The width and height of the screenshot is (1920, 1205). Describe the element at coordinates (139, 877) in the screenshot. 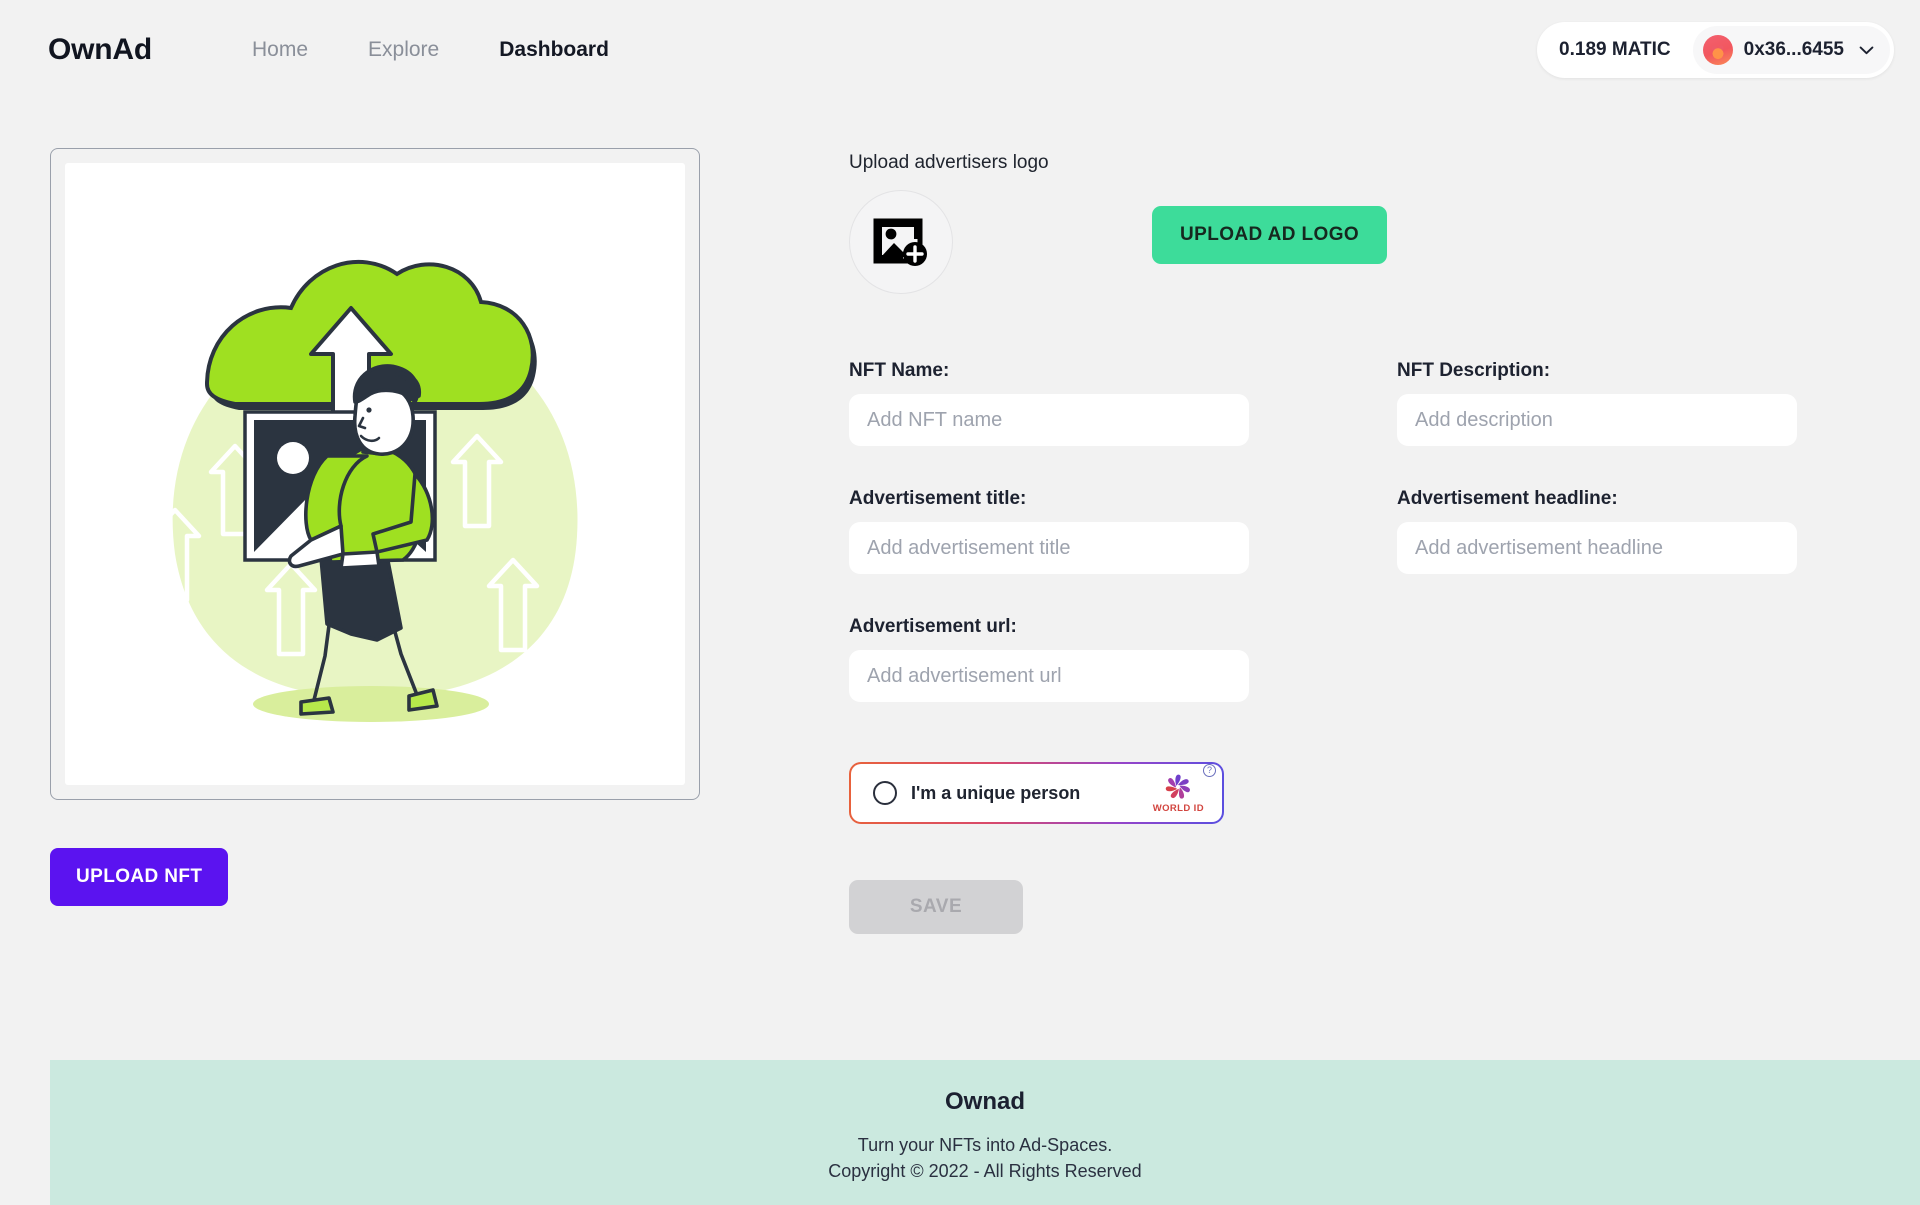

I see `upload-nft-button: UPLOAD NFT` at that location.